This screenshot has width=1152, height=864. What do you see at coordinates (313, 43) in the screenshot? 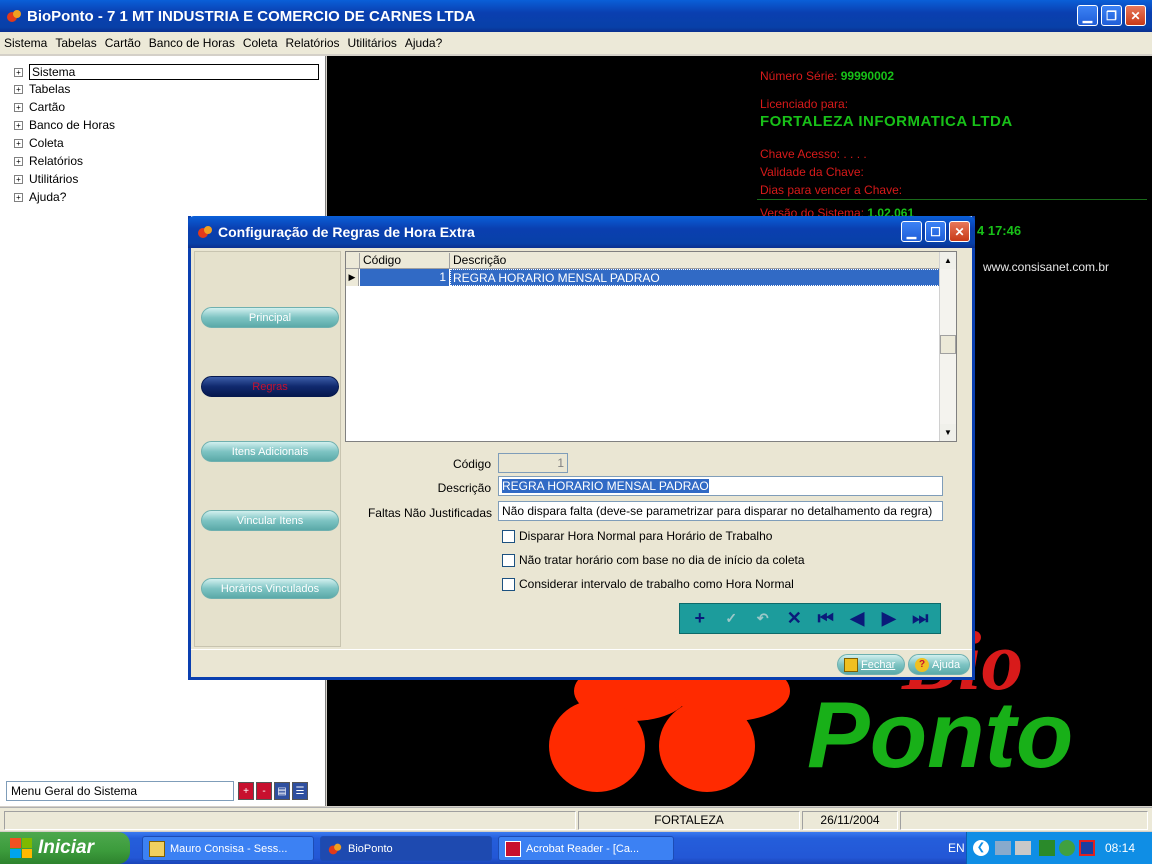
I see `menu-relatorios: Relatórios` at bounding box center [313, 43].